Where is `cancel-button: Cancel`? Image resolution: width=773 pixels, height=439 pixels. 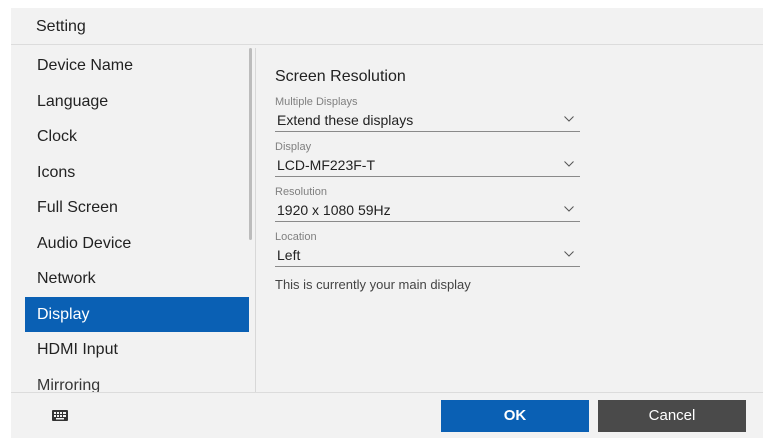
cancel-button: Cancel is located at coordinates (672, 416).